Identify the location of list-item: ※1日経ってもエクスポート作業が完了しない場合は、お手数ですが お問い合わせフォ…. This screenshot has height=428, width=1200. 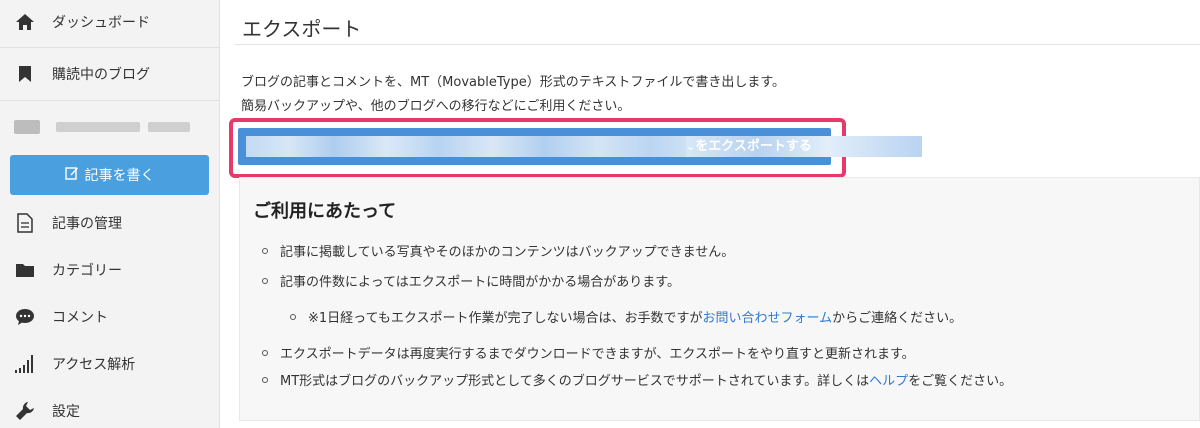
(626, 316).